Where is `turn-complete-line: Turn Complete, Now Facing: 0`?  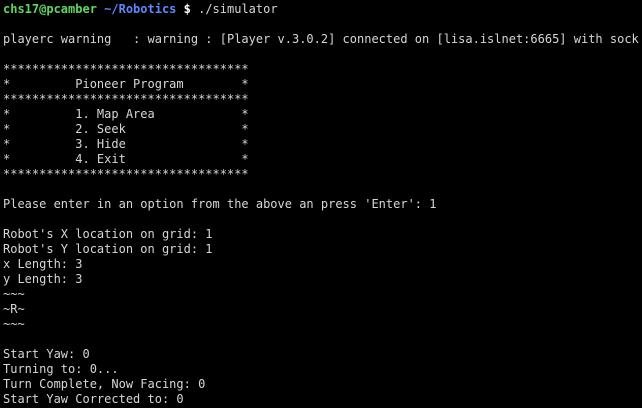
turn-complete-line: Turn Complete, Now Facing: 0 is located at coordinates (104, 384).